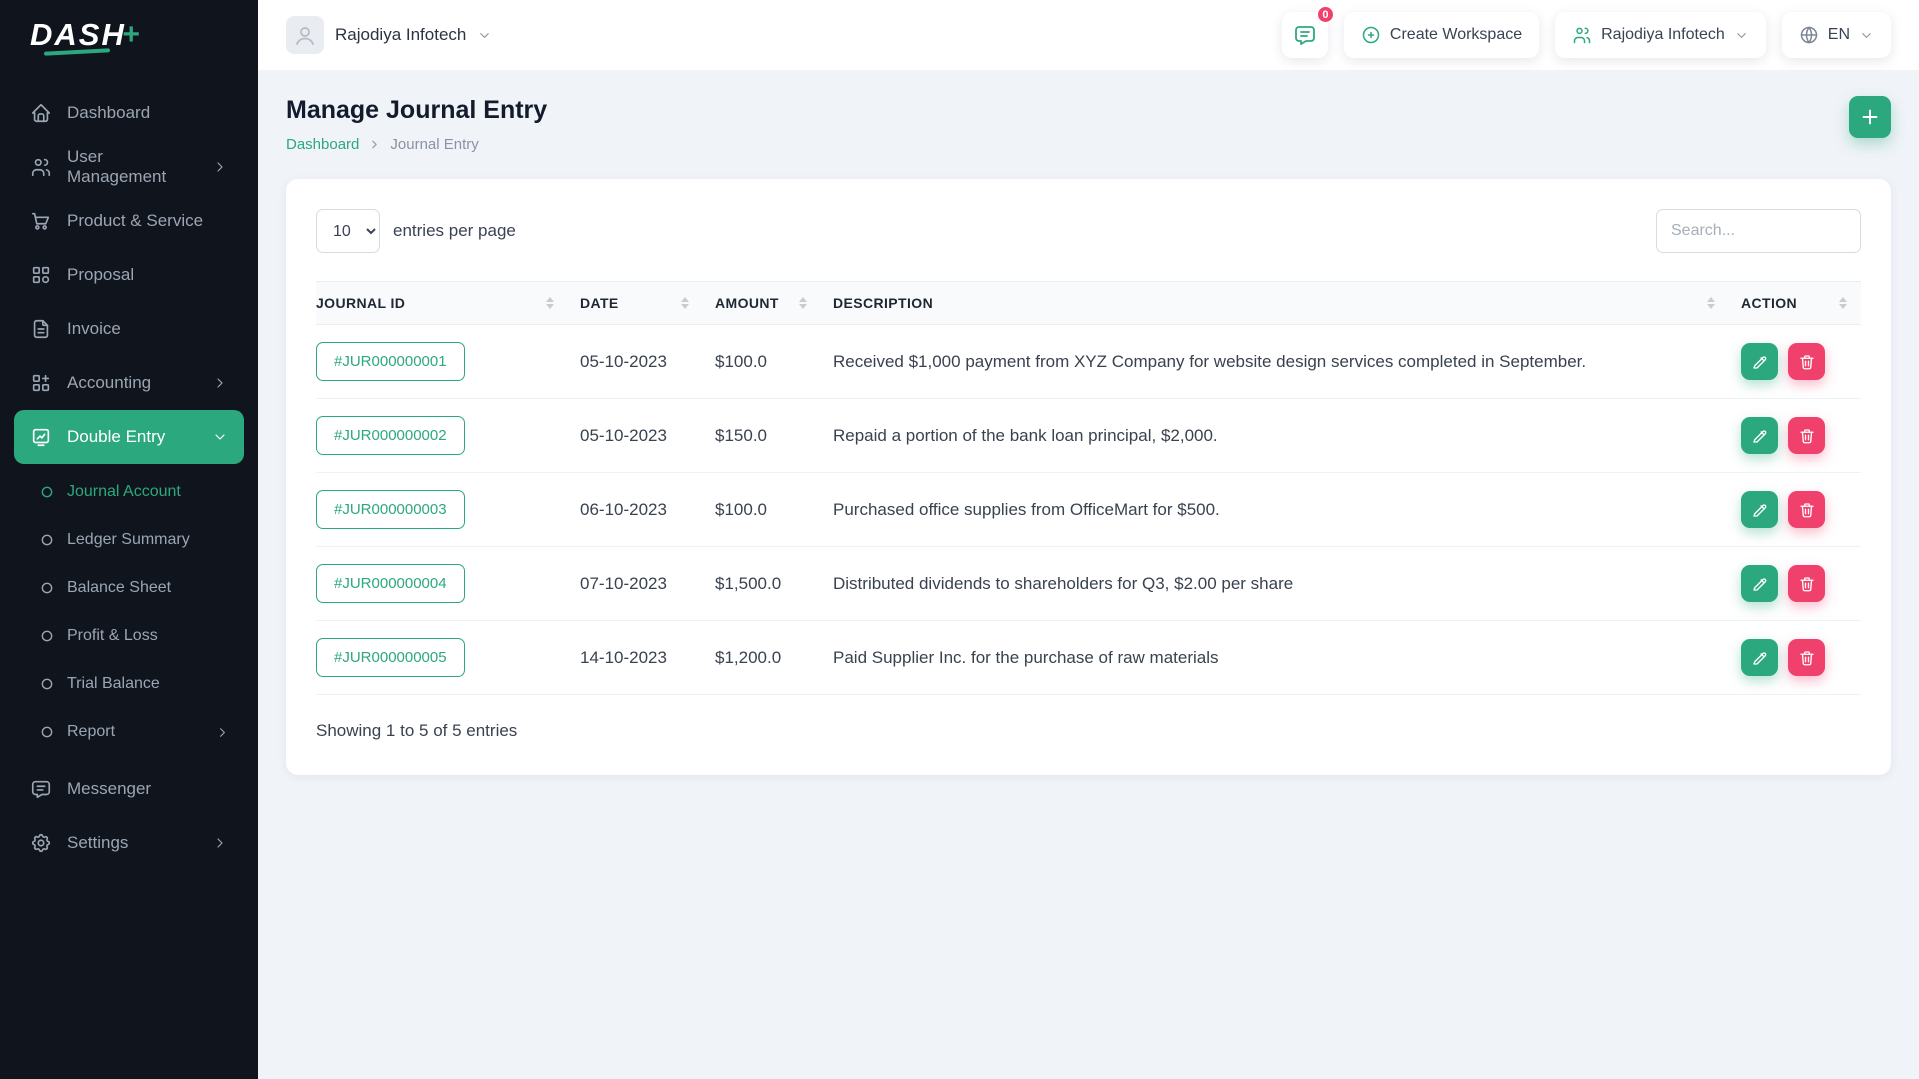  What do you see at coordinates (389, 35) in the screenshot?
I see `workspace-selector: Rajodiya Infotech` at bounding box center [389, 35].